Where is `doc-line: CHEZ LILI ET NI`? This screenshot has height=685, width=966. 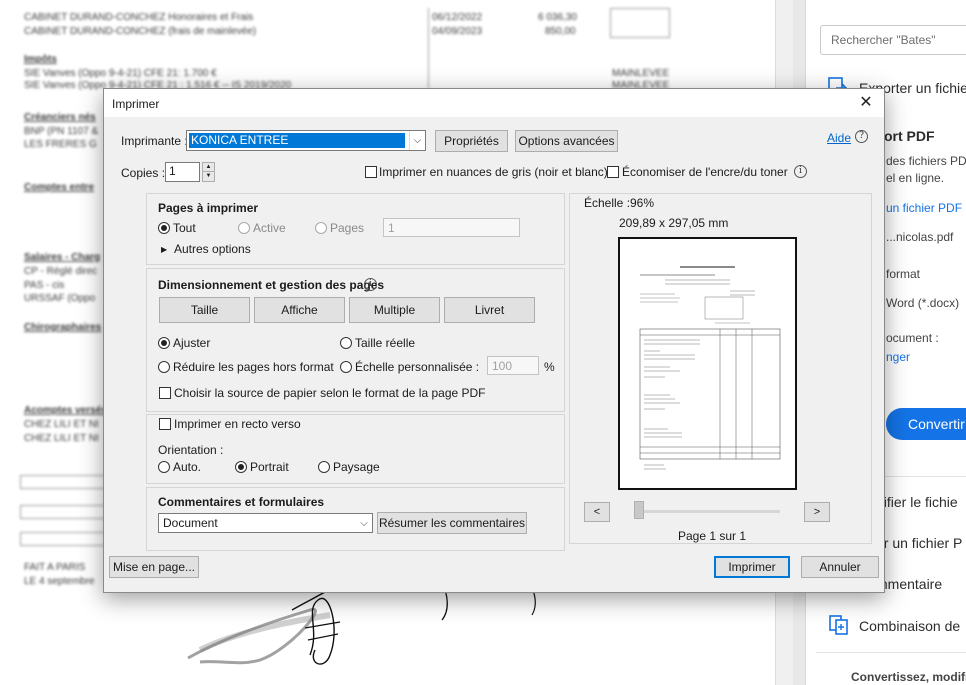 doc-line: CHEZ LILI ET NI is located at coordinates (61, 438).